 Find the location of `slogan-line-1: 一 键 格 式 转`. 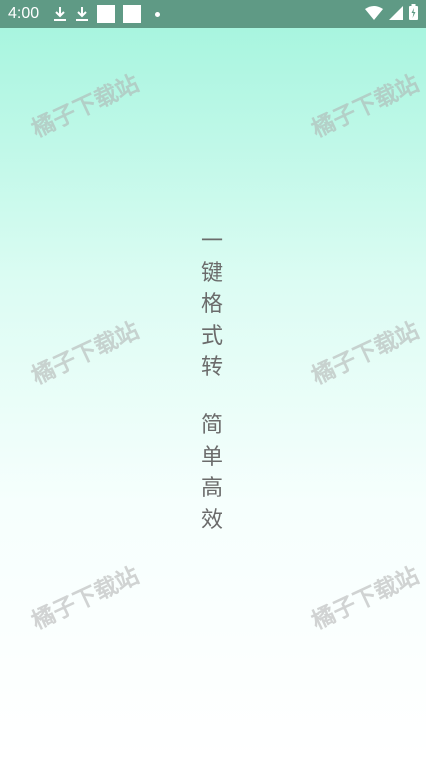

slogan-line-1: 一 键 格 式 转 is located at coordinates (212, 305).